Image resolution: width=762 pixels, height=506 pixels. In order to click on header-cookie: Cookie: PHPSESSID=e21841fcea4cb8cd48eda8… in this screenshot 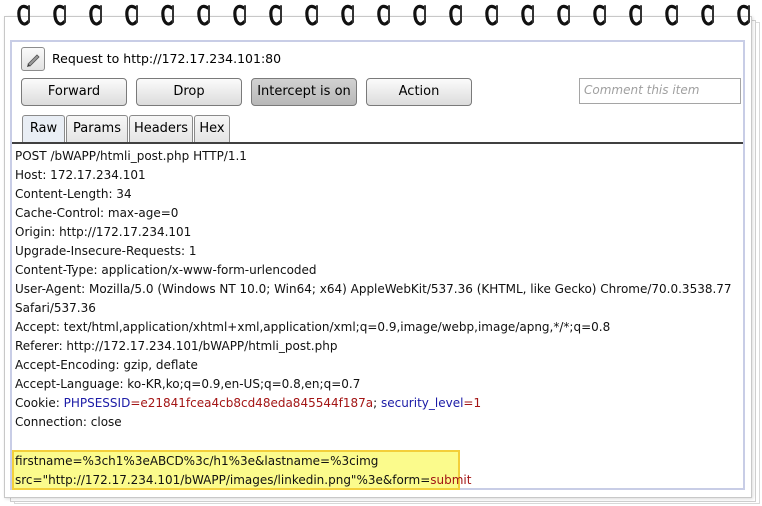, I will do `click(248, 403)`.